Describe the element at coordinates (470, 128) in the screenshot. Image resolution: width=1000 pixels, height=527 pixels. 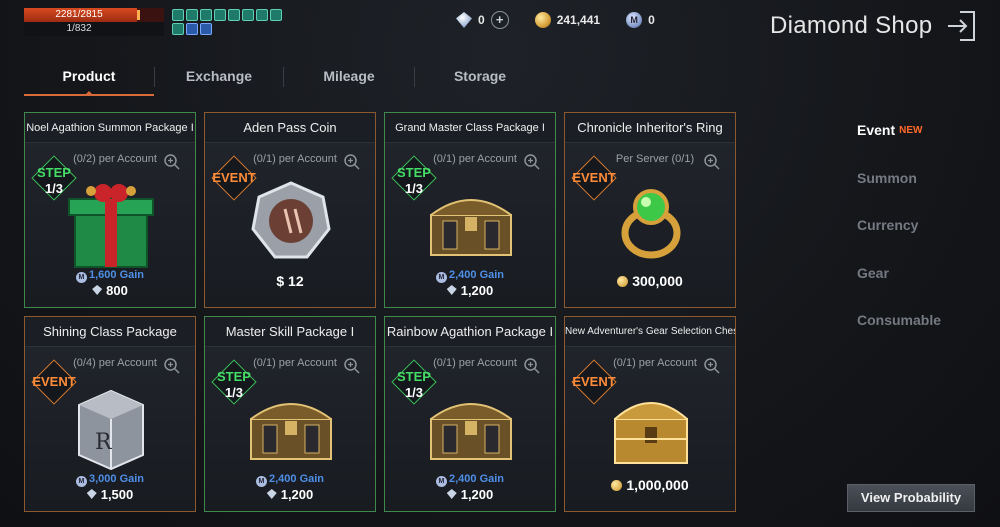
I see `product-title: Grand Master Class Package I` at that location.